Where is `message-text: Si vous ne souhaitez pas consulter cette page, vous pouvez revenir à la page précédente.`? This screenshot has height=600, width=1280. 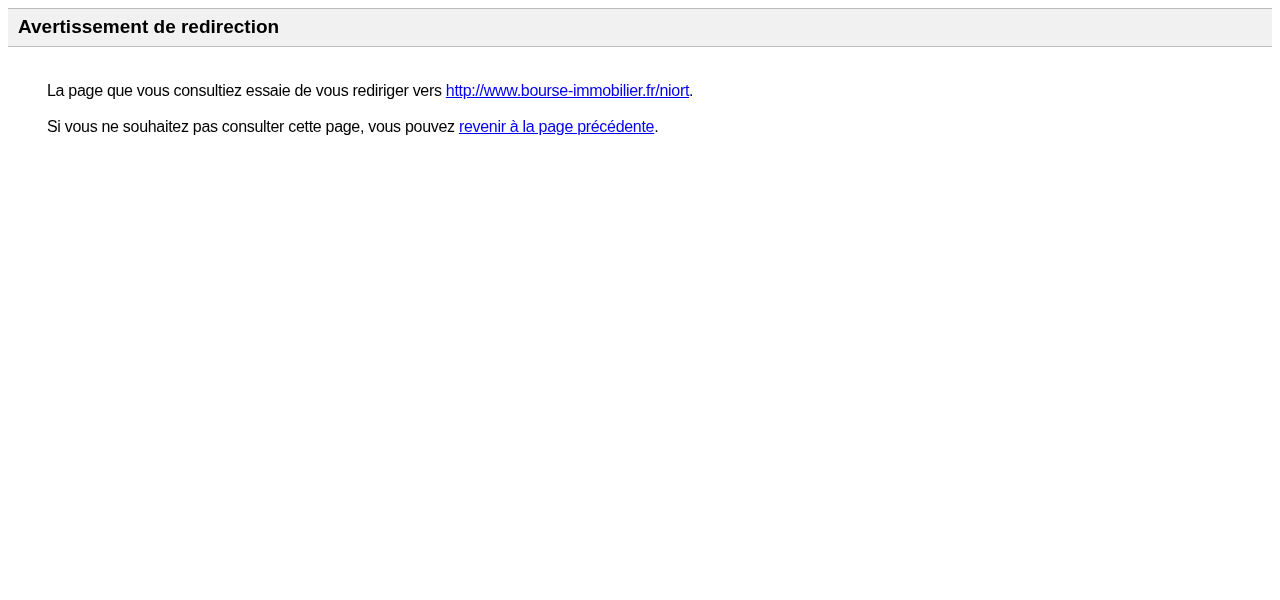
message-text: Si vous ne souhaitez pas consulter cette page, vous pouvez revenir à la page précédente. is located at coordinates (353, 127).